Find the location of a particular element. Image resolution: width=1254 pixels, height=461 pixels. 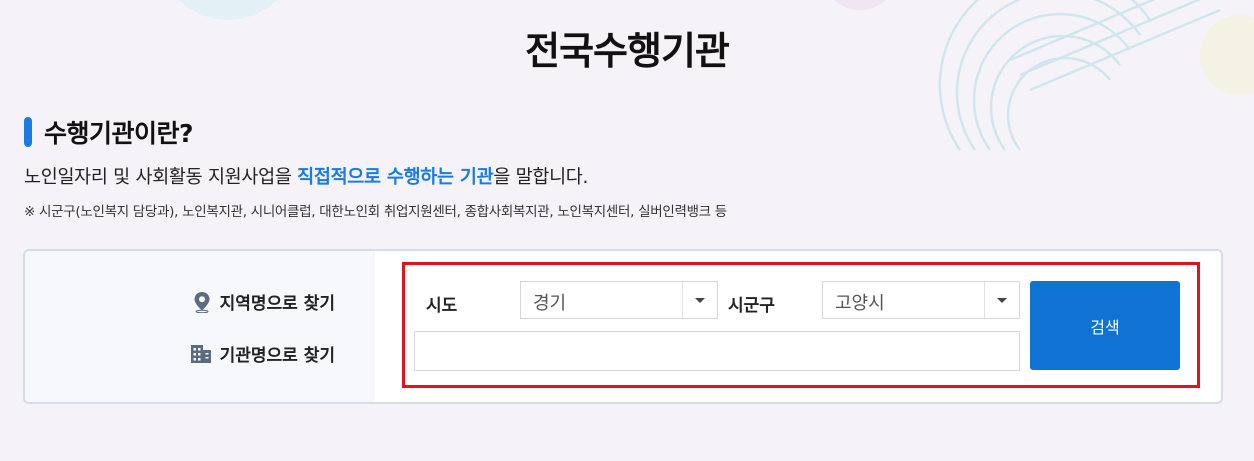

sido-select: 경기 is located at coordinates (619, 300).